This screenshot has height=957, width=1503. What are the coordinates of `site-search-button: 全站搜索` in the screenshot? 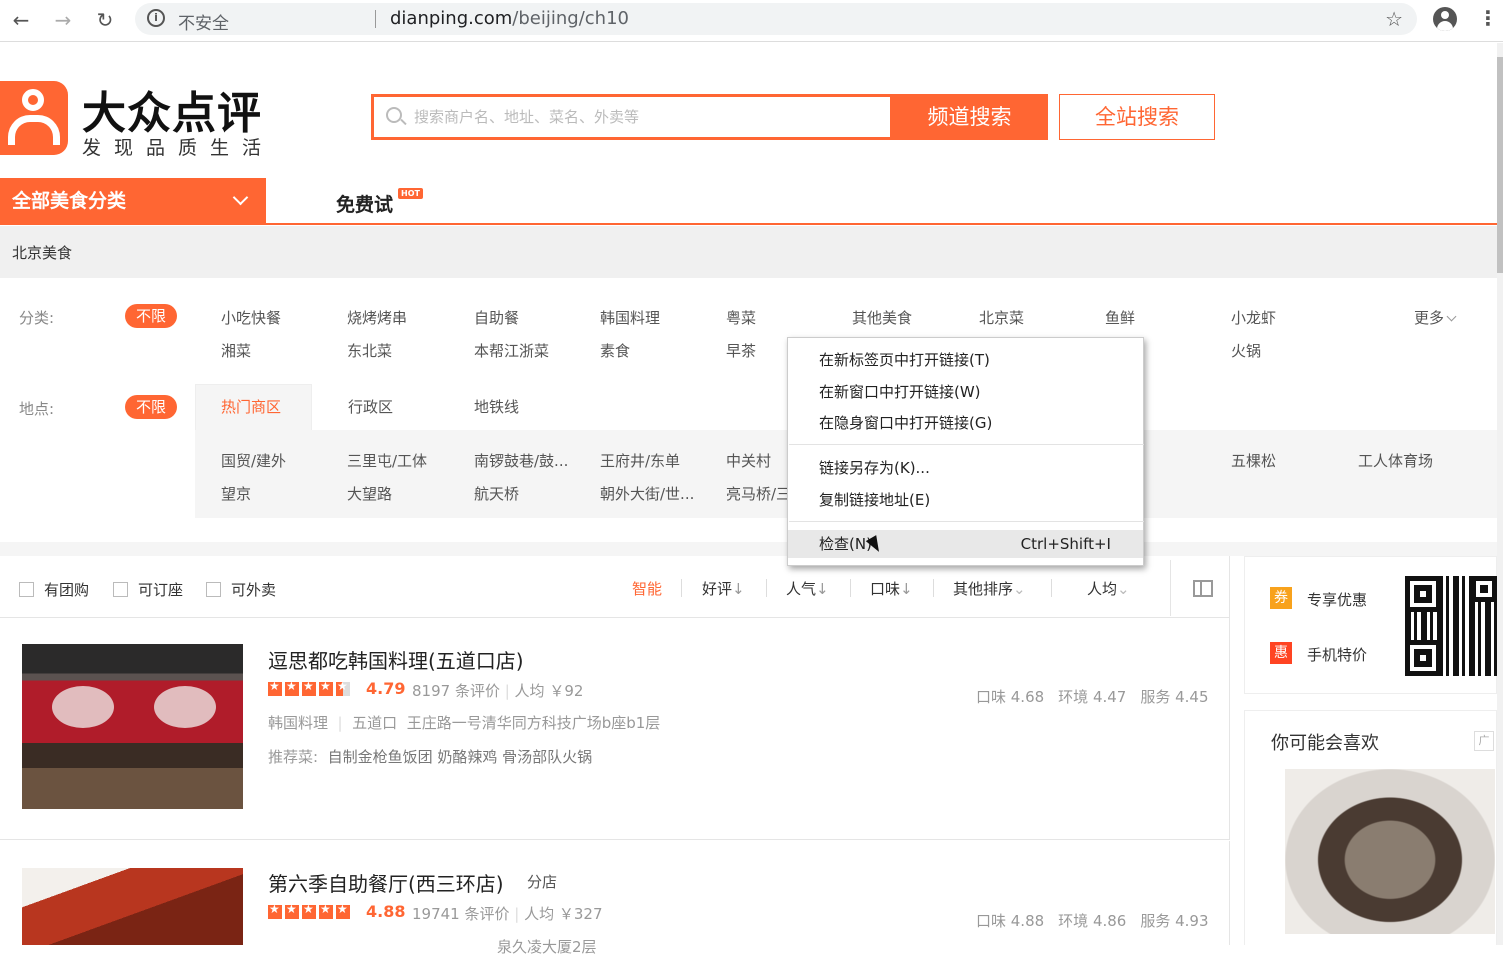 It's located at (1137, 117).